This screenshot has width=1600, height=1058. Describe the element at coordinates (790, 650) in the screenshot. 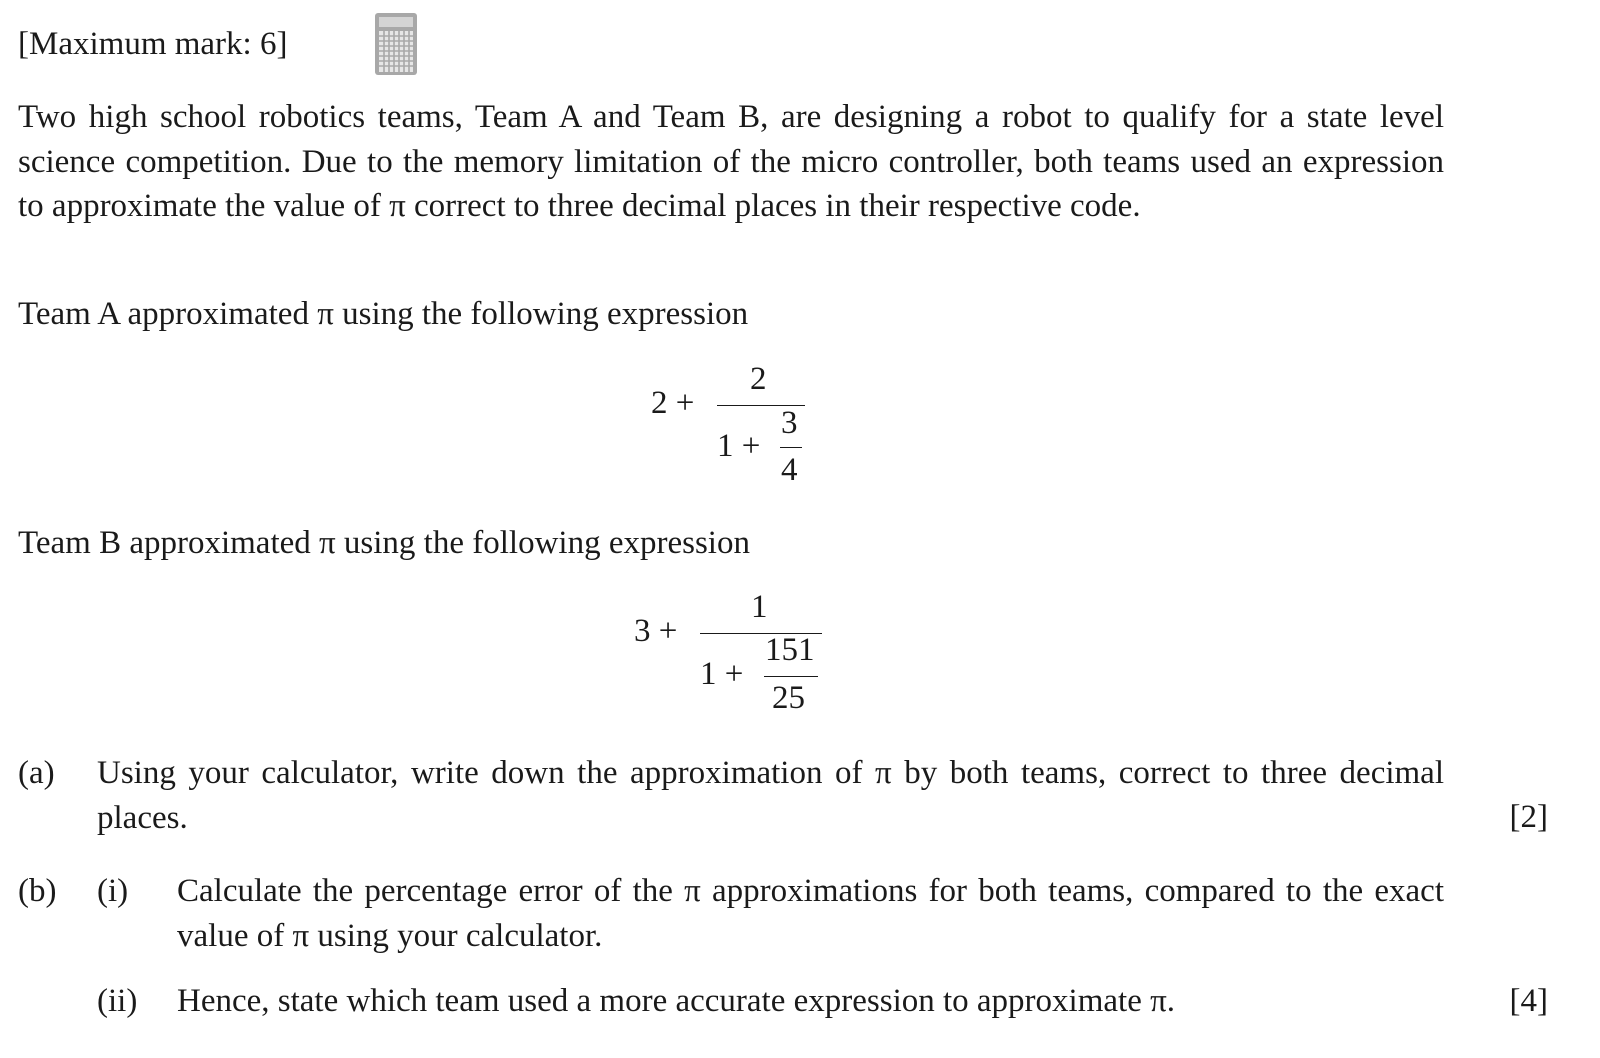

I see `team-b-inner-numerator: 151` at that location.